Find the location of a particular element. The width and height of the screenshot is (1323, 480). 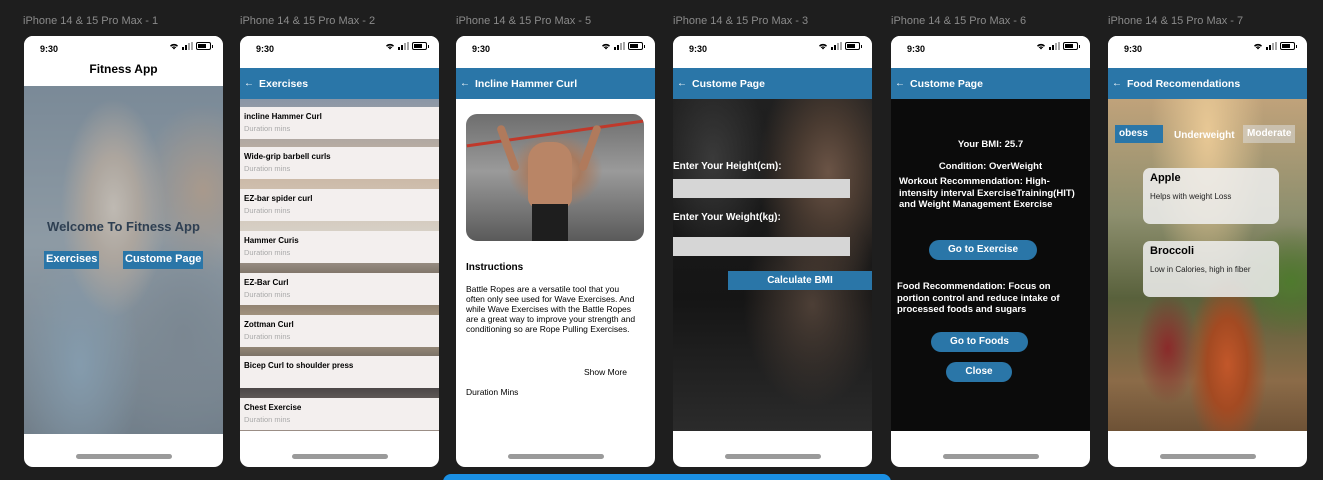

frame-label-1: iPhone 14 & 15 Pro Max - 1 is located at coordinates (91, 21).